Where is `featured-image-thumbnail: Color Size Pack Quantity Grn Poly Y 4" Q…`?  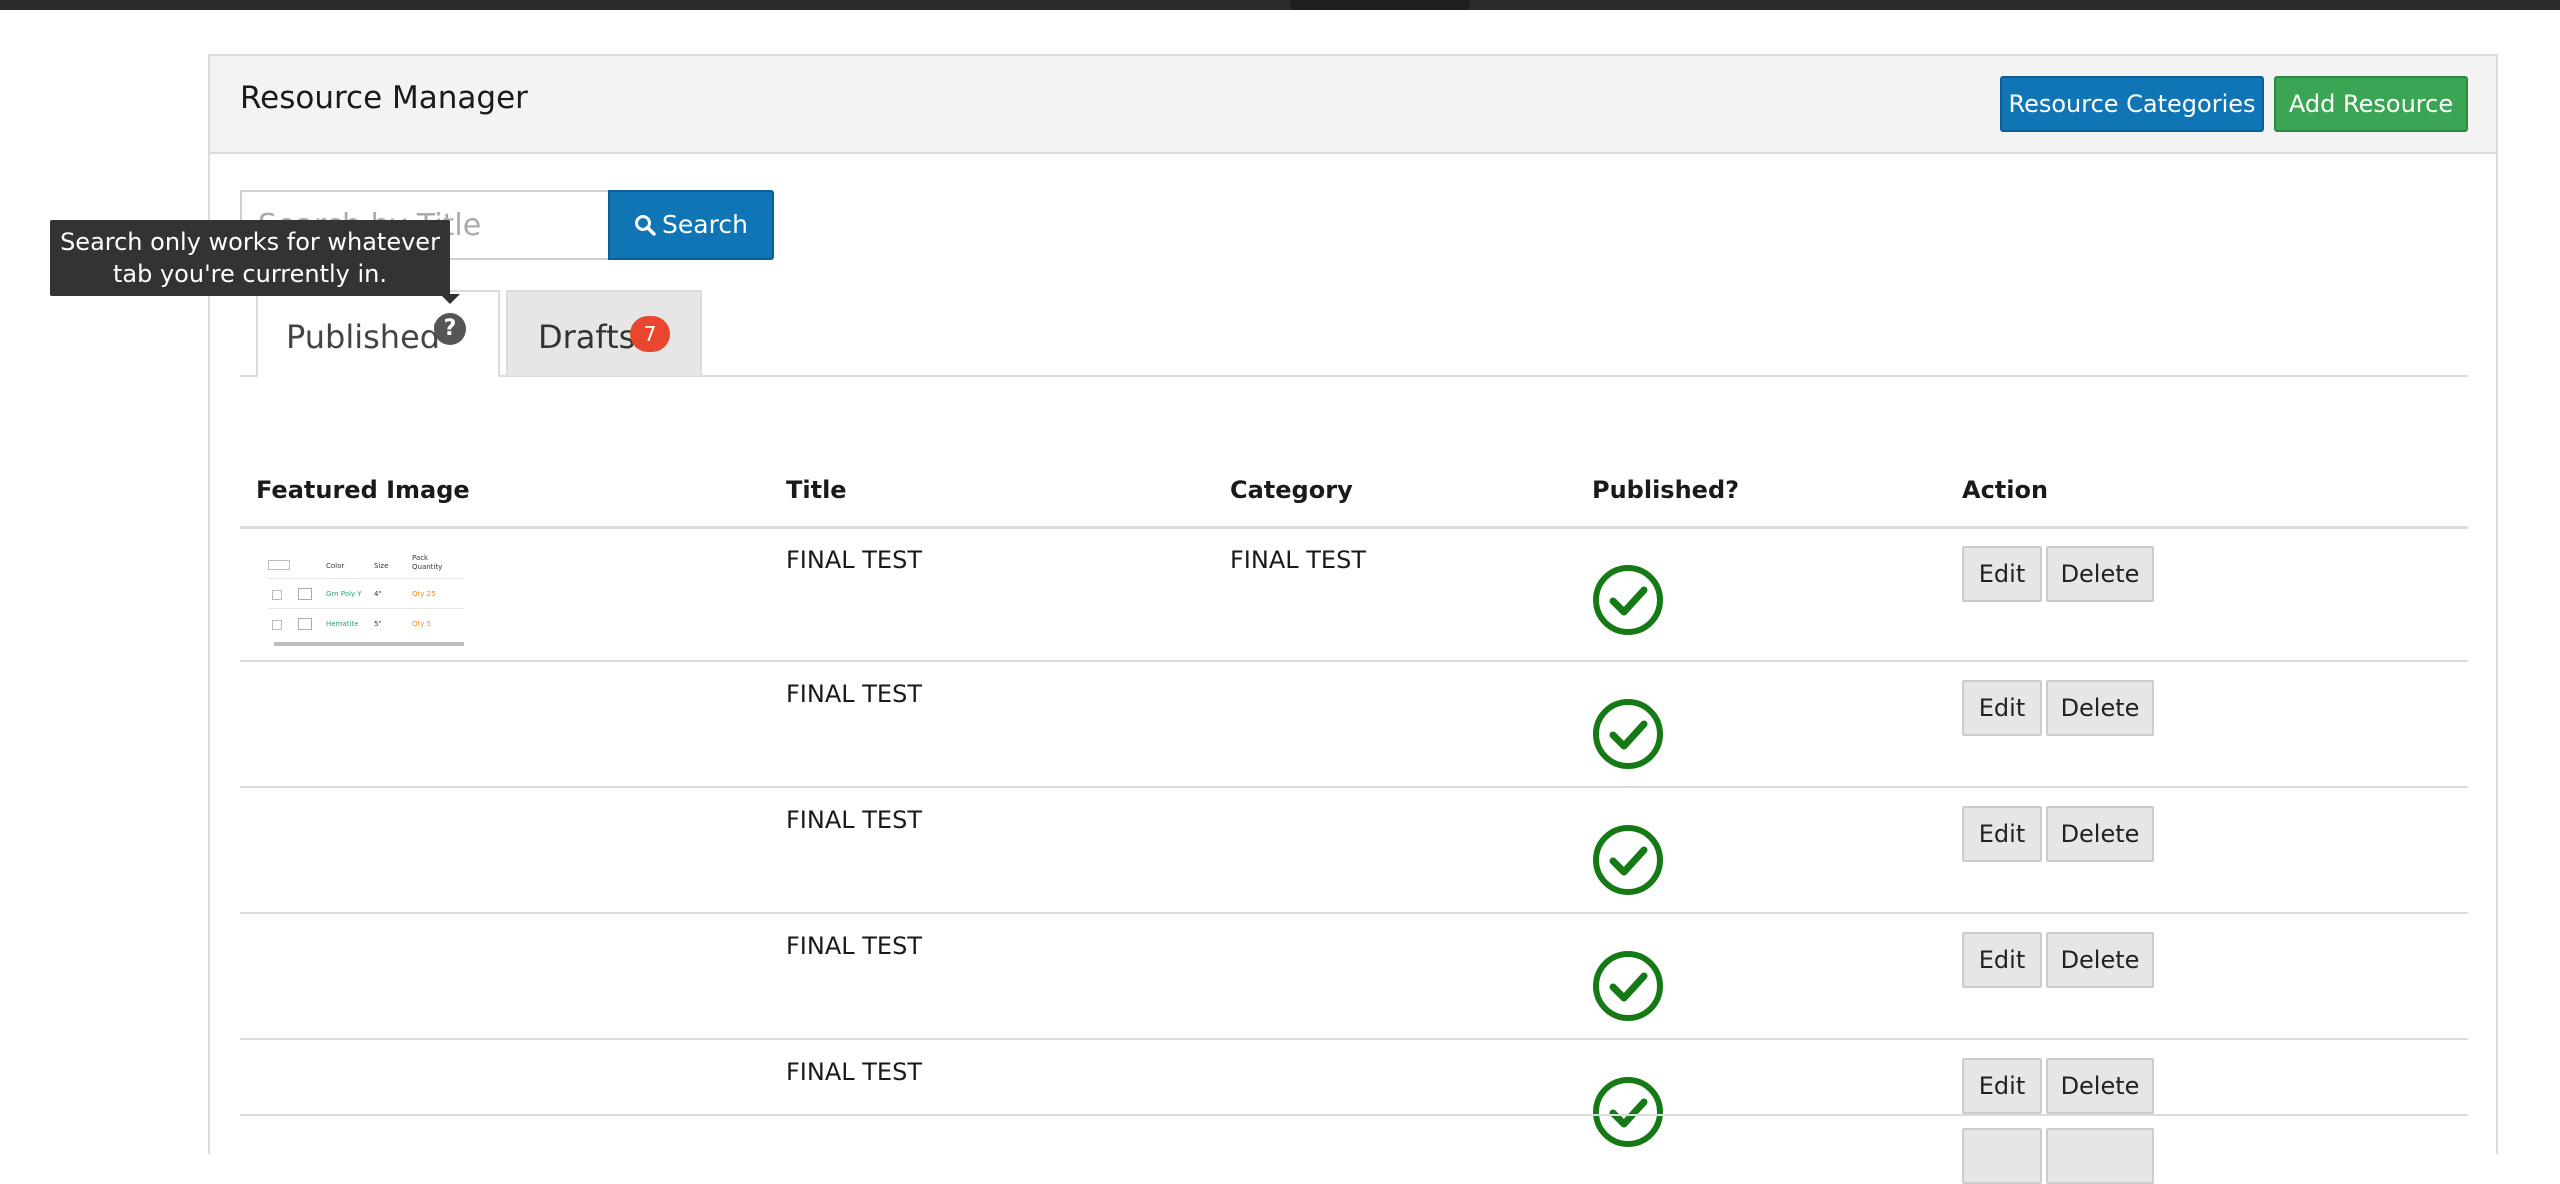
featured-image-thumbnail: Color Size Pack Quantity Grn Poly Y 4" Q… is located at coordinates (363, 598).